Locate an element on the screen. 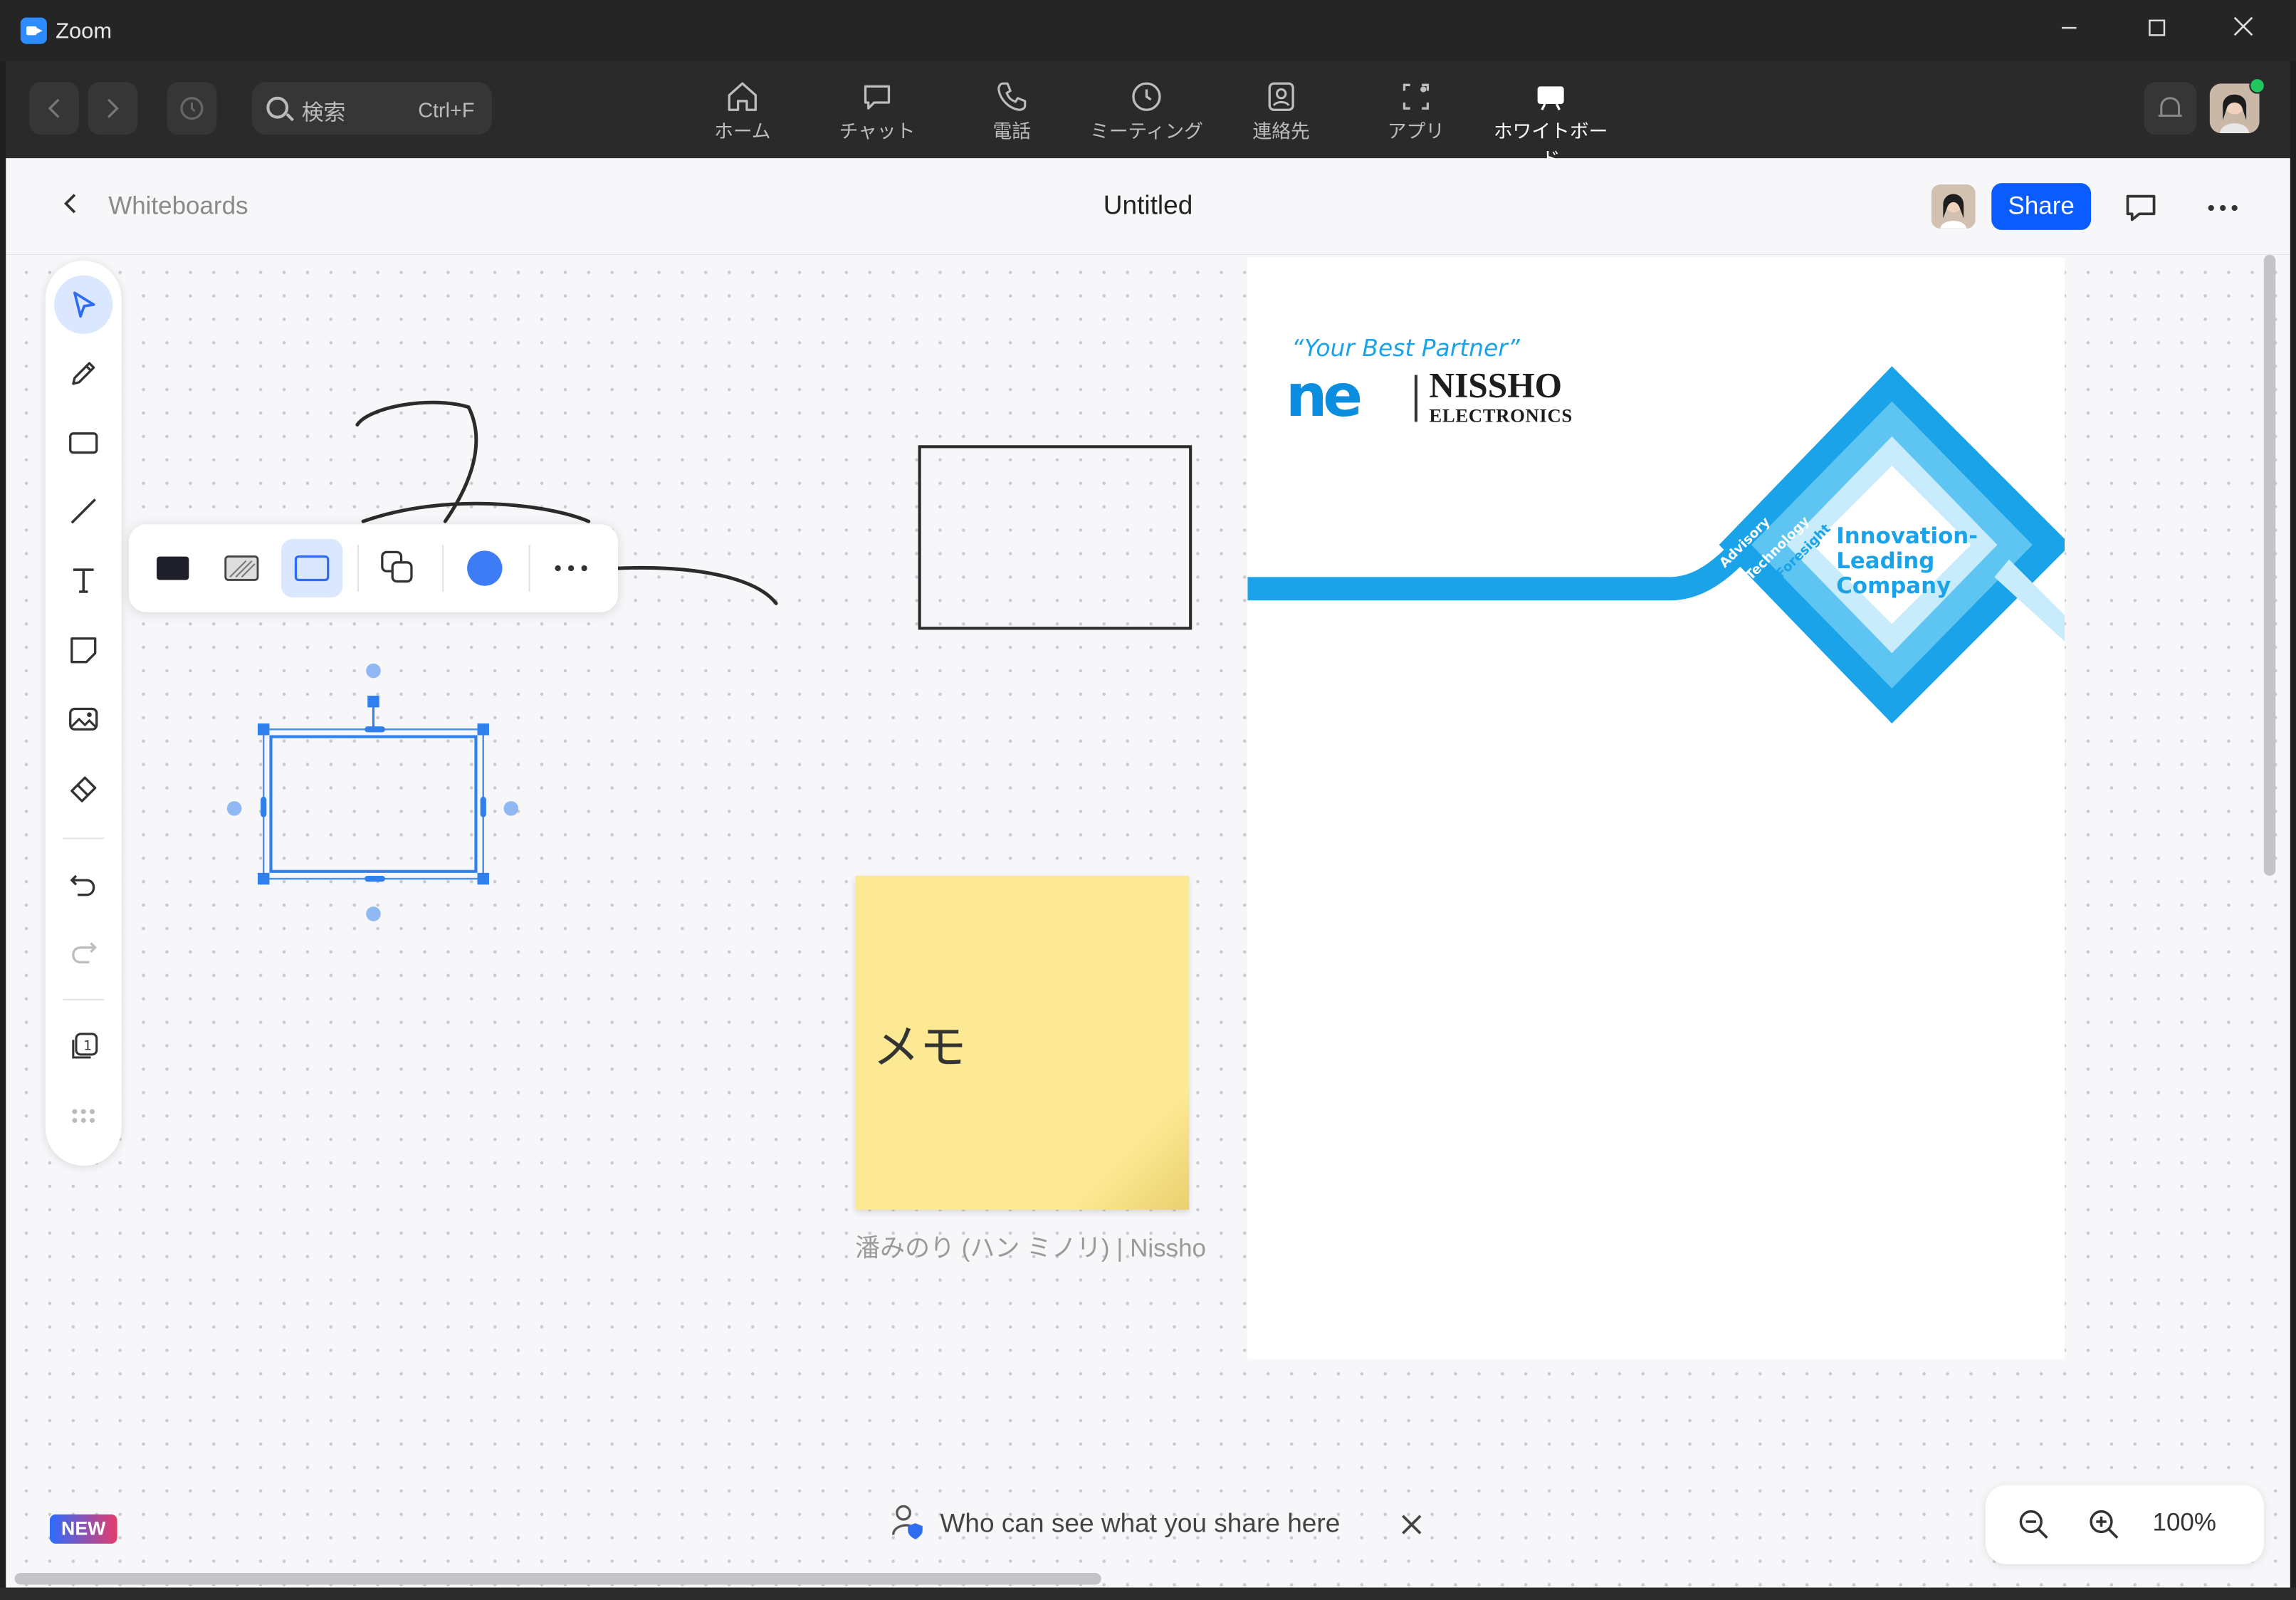 This screenshot has width=2296, height=1600. collaborator-avatar is located at coordinates (1953, 206).